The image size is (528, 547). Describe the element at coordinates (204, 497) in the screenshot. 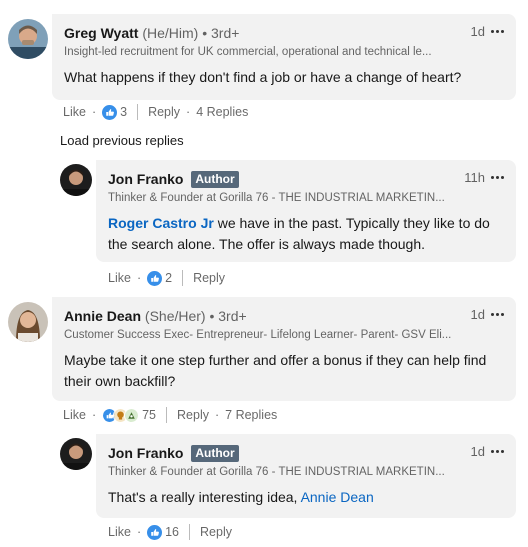

I see `reply-text-body: That's a really interesting idea,` at that location.